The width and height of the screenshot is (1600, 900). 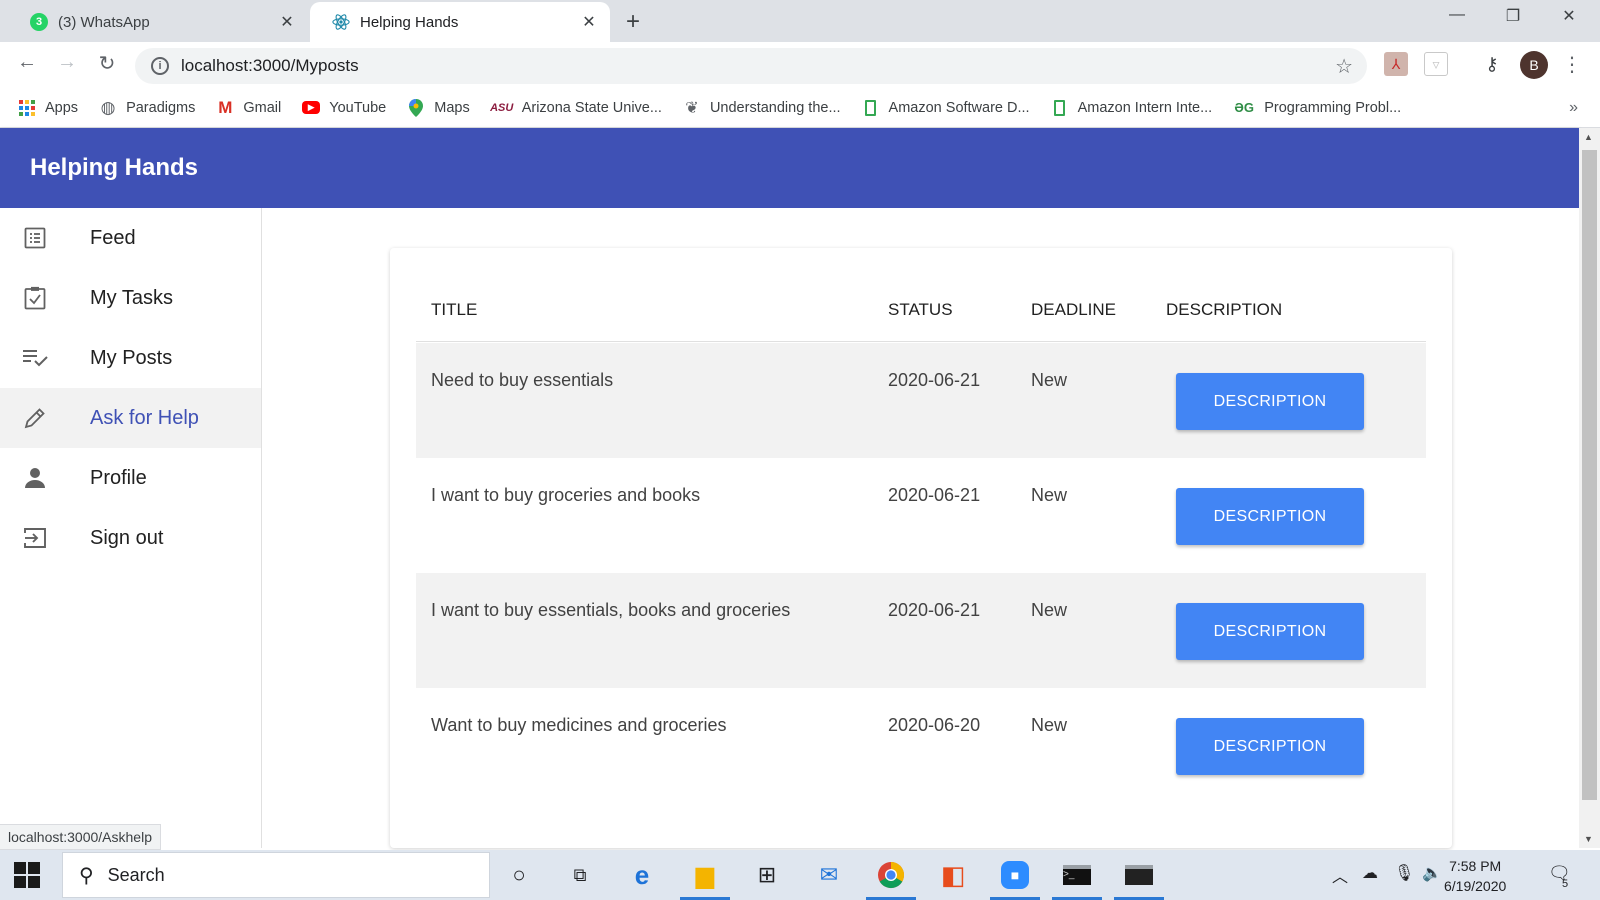 I want to click on feed-list-icon, so click(x=35, y=238).